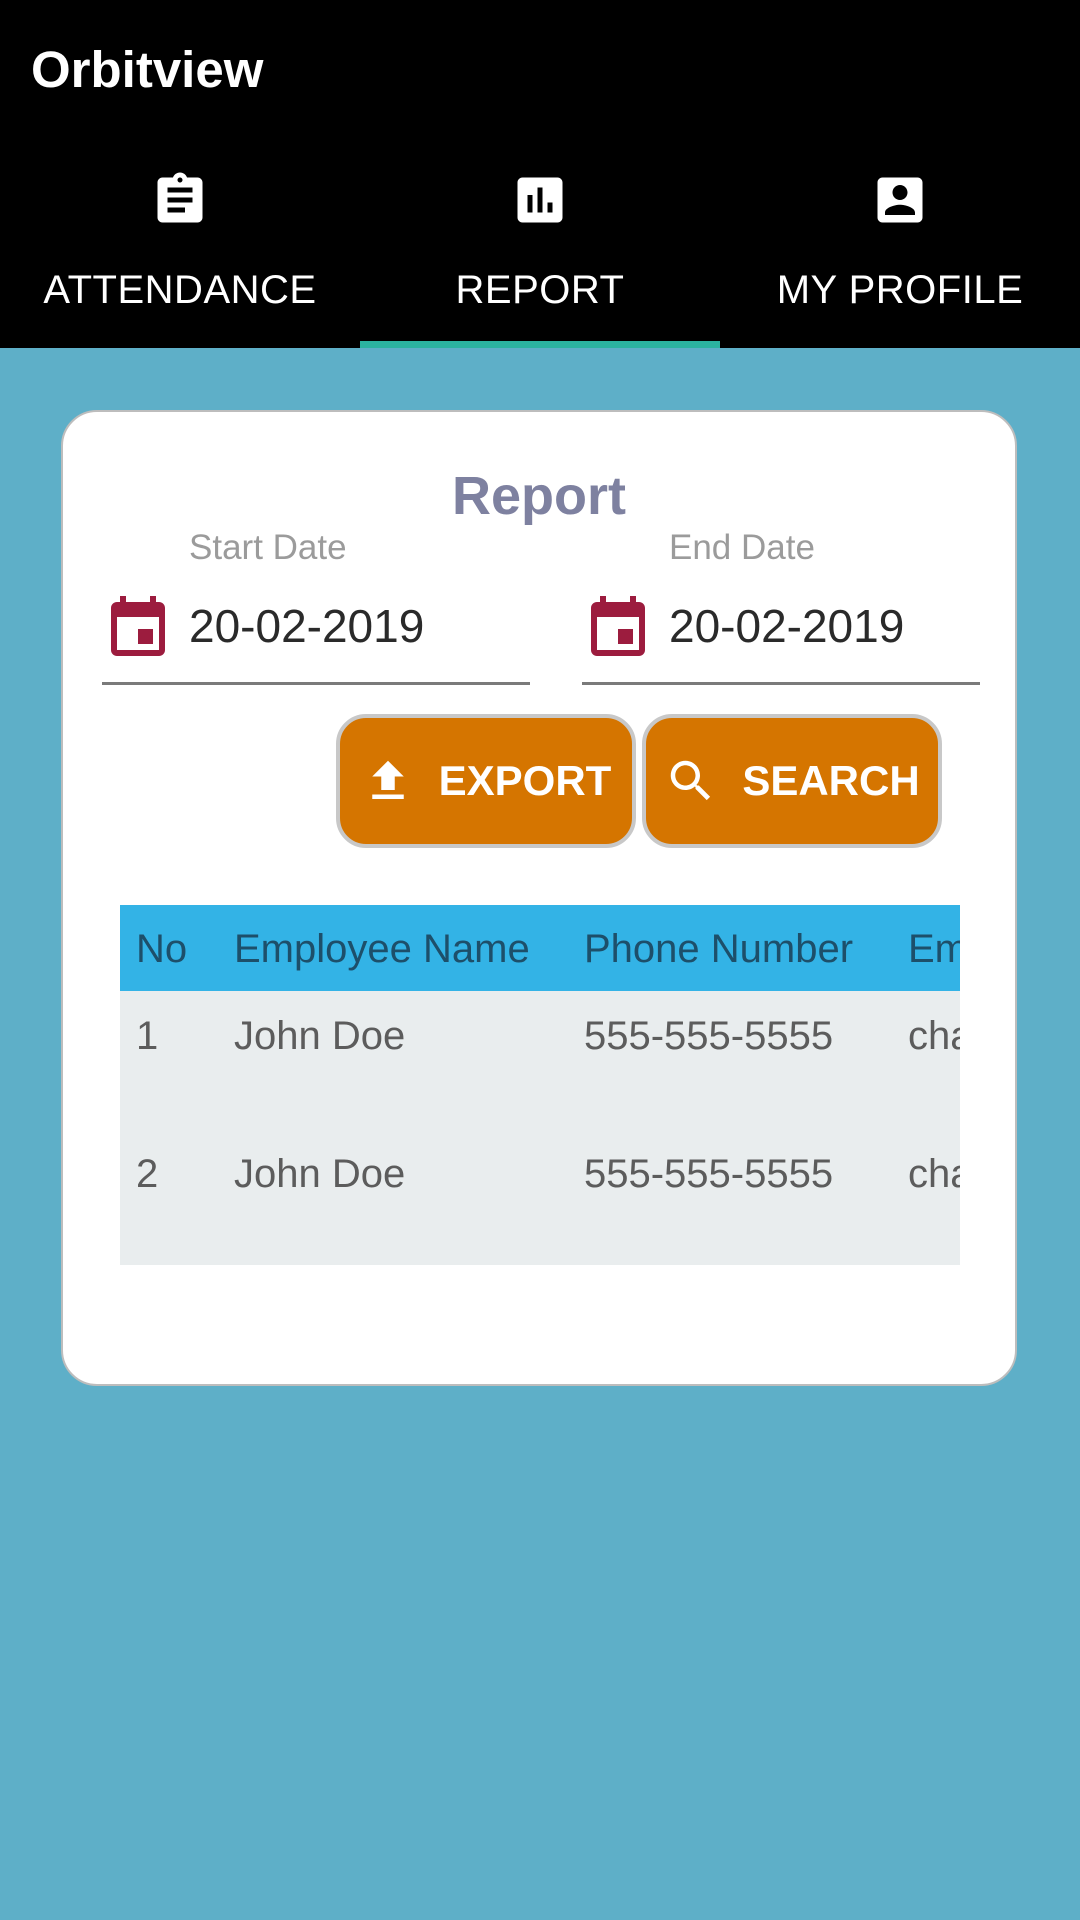 The width and height of the screenshot is (1080, 1920). Describe the element at coordinates (900, 290) in the screenshot. I see `tab-my-profile-label: MY PROFILE` at that location.